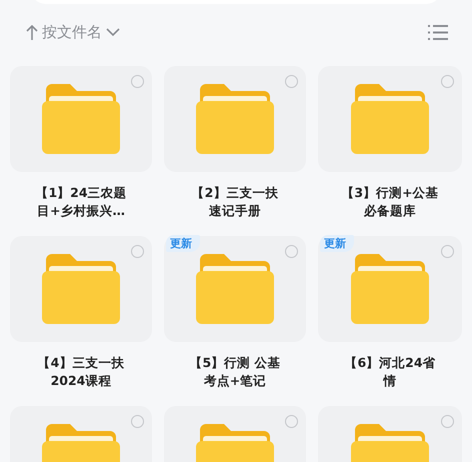  What do you see at coordinates (390, 372) in the screenshot?
I see `folder-name: 【6】河北24省 情` at bounding box center [390, 372].